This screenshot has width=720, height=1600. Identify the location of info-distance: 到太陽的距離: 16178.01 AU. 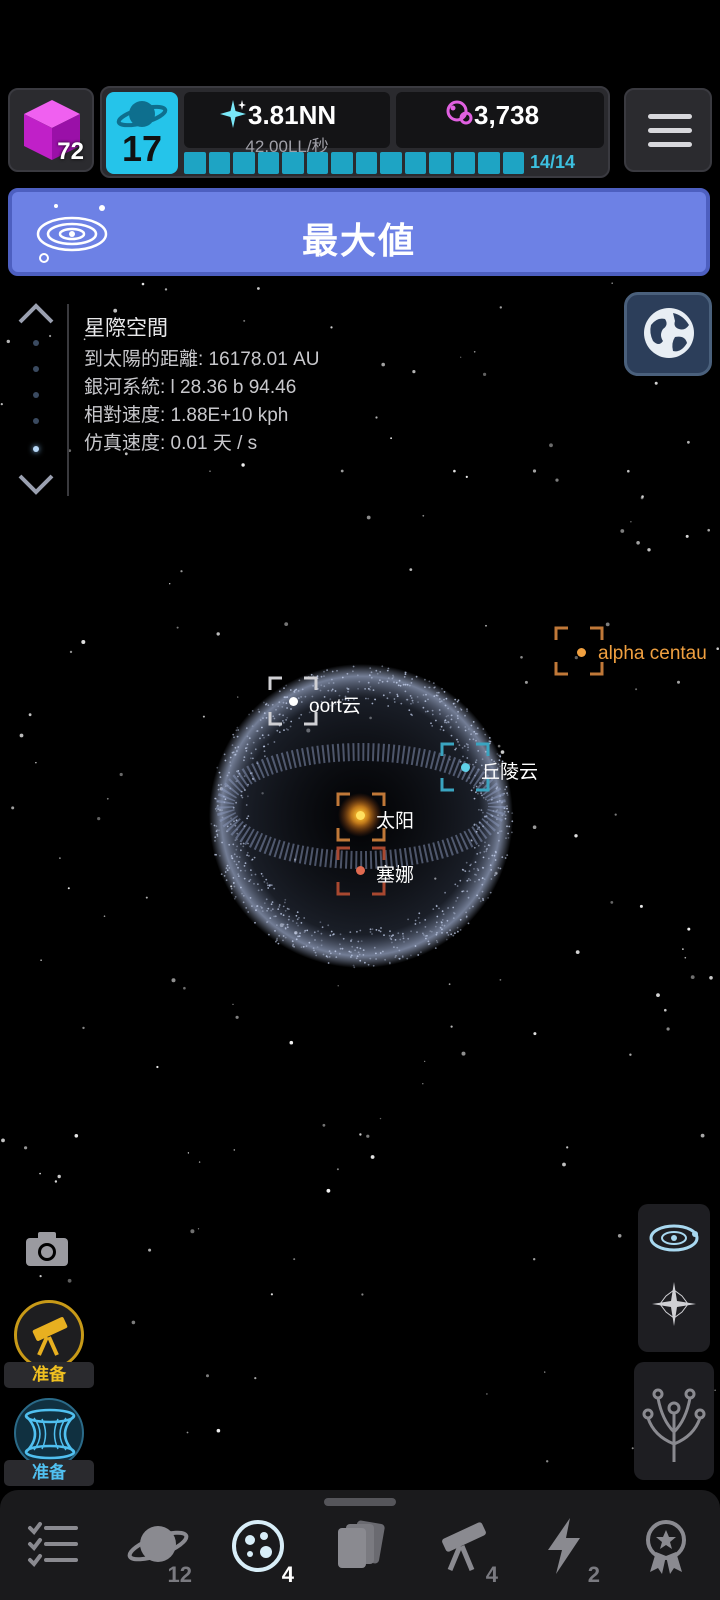
(202, 359).